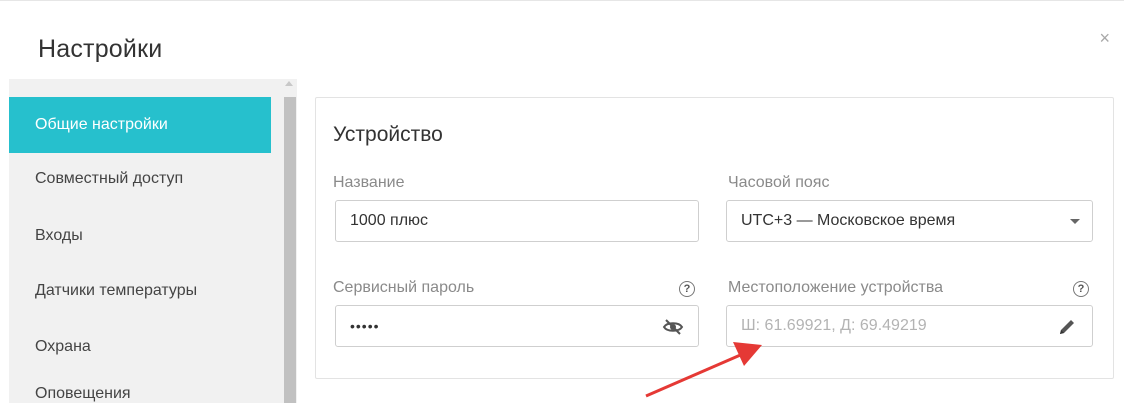 This screenshot has height=403, width=1124. I want to click on service-password-value: •••••, so click(365, 326).